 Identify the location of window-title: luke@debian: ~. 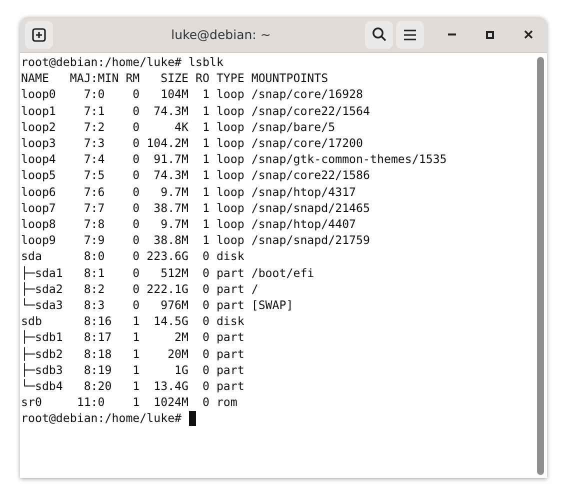
(221, 34).